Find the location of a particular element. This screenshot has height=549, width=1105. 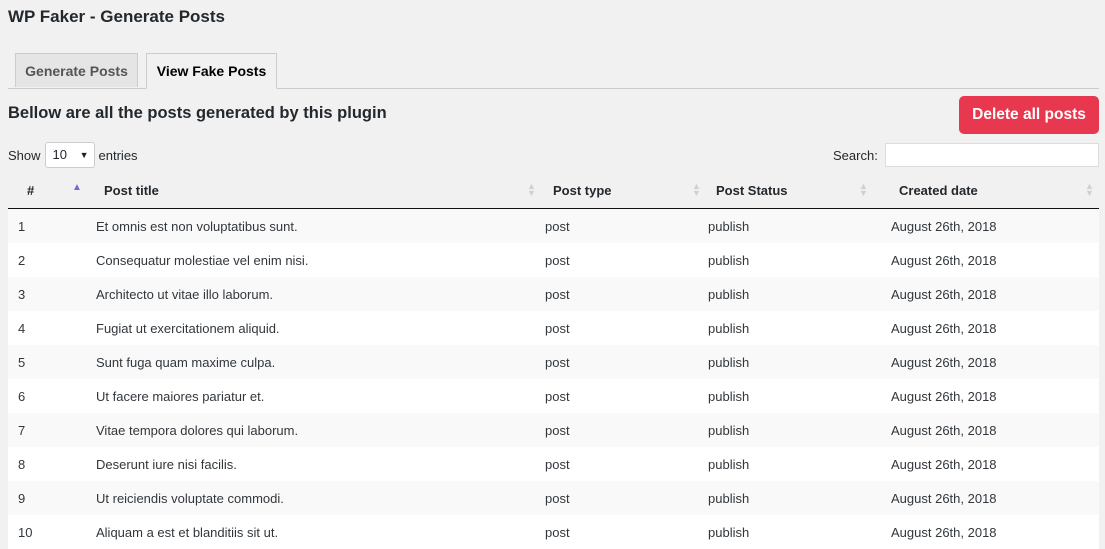

column-header-label: Post title is located at coordinates (131, 190).